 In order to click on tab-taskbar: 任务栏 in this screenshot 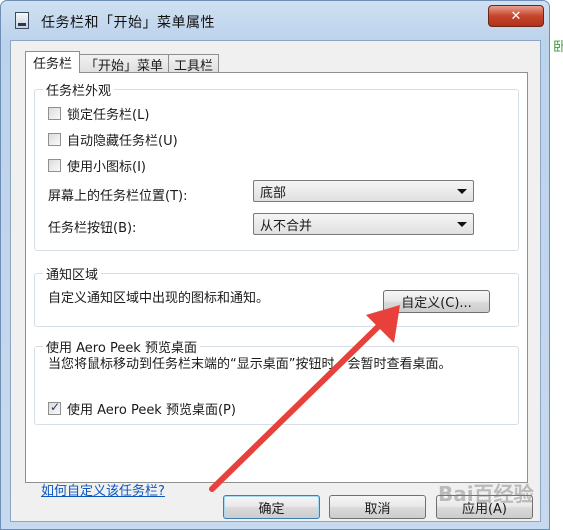, I will do `click(53, 62)`.